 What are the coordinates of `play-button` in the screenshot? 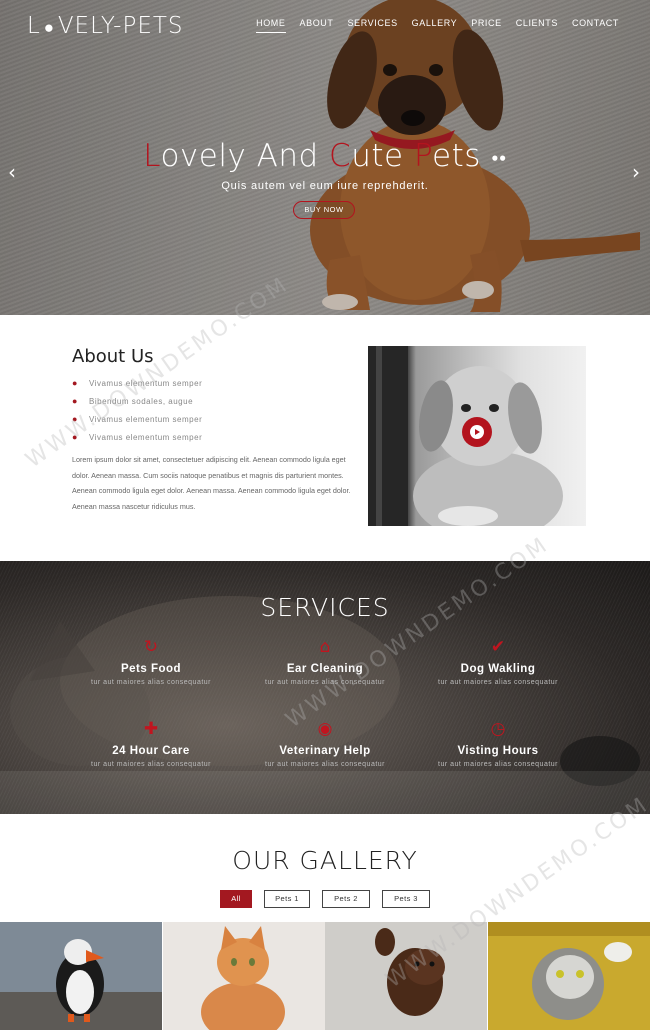 It's located at (477, 432).